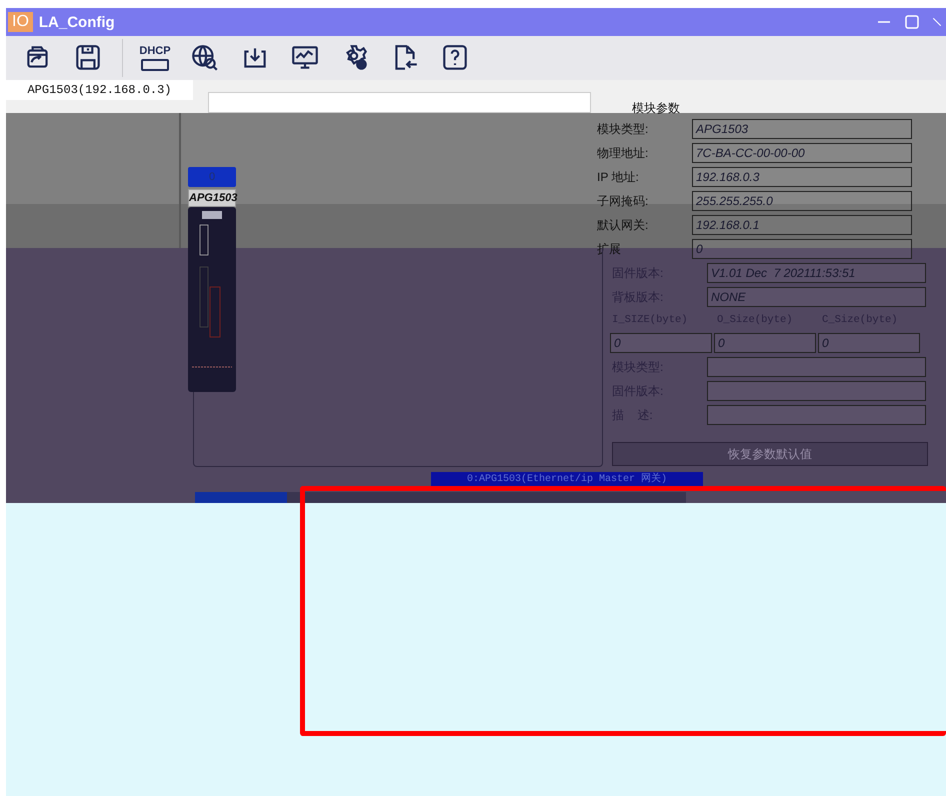  Describe the element at coordinates (618, 177) in the screenshot. I see `field-label: IP 地址:` at that location.